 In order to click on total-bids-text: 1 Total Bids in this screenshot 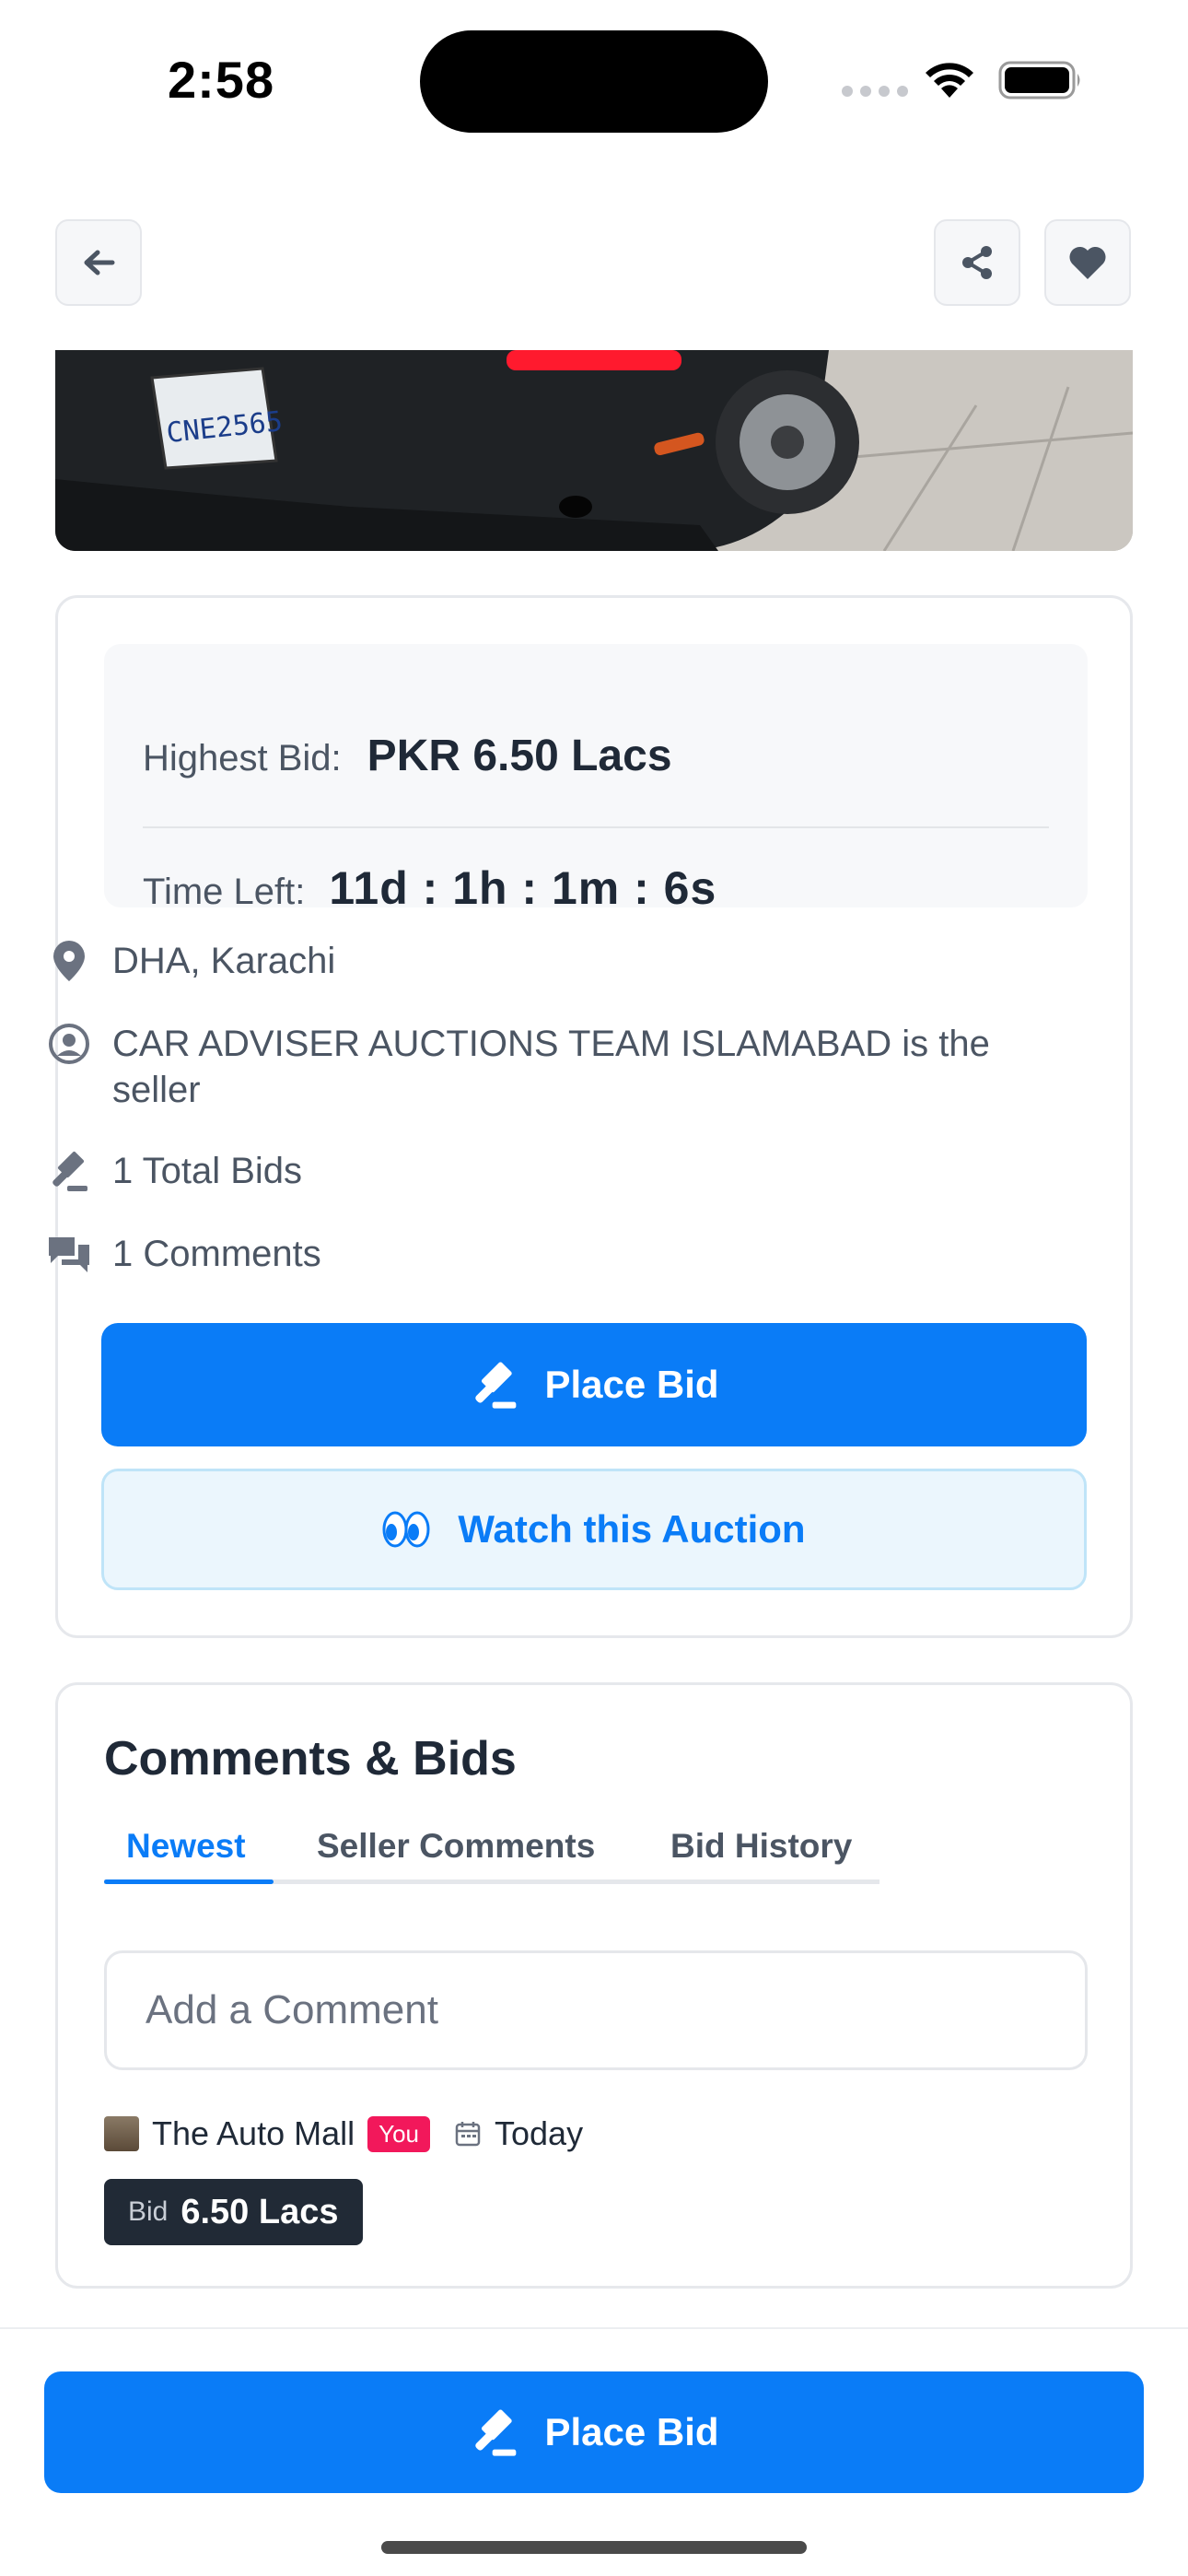, I will do `click(207, 1171)`.